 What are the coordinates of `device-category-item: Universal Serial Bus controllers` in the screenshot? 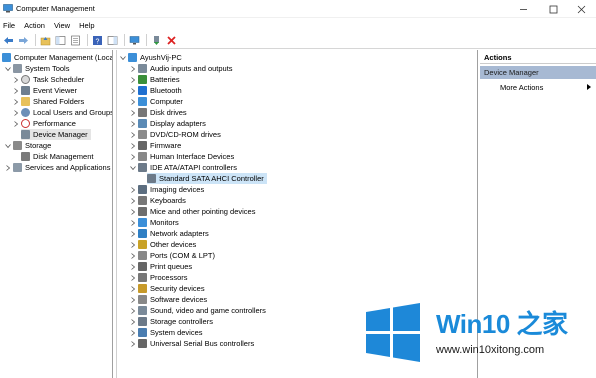 It's located at (191, 343).